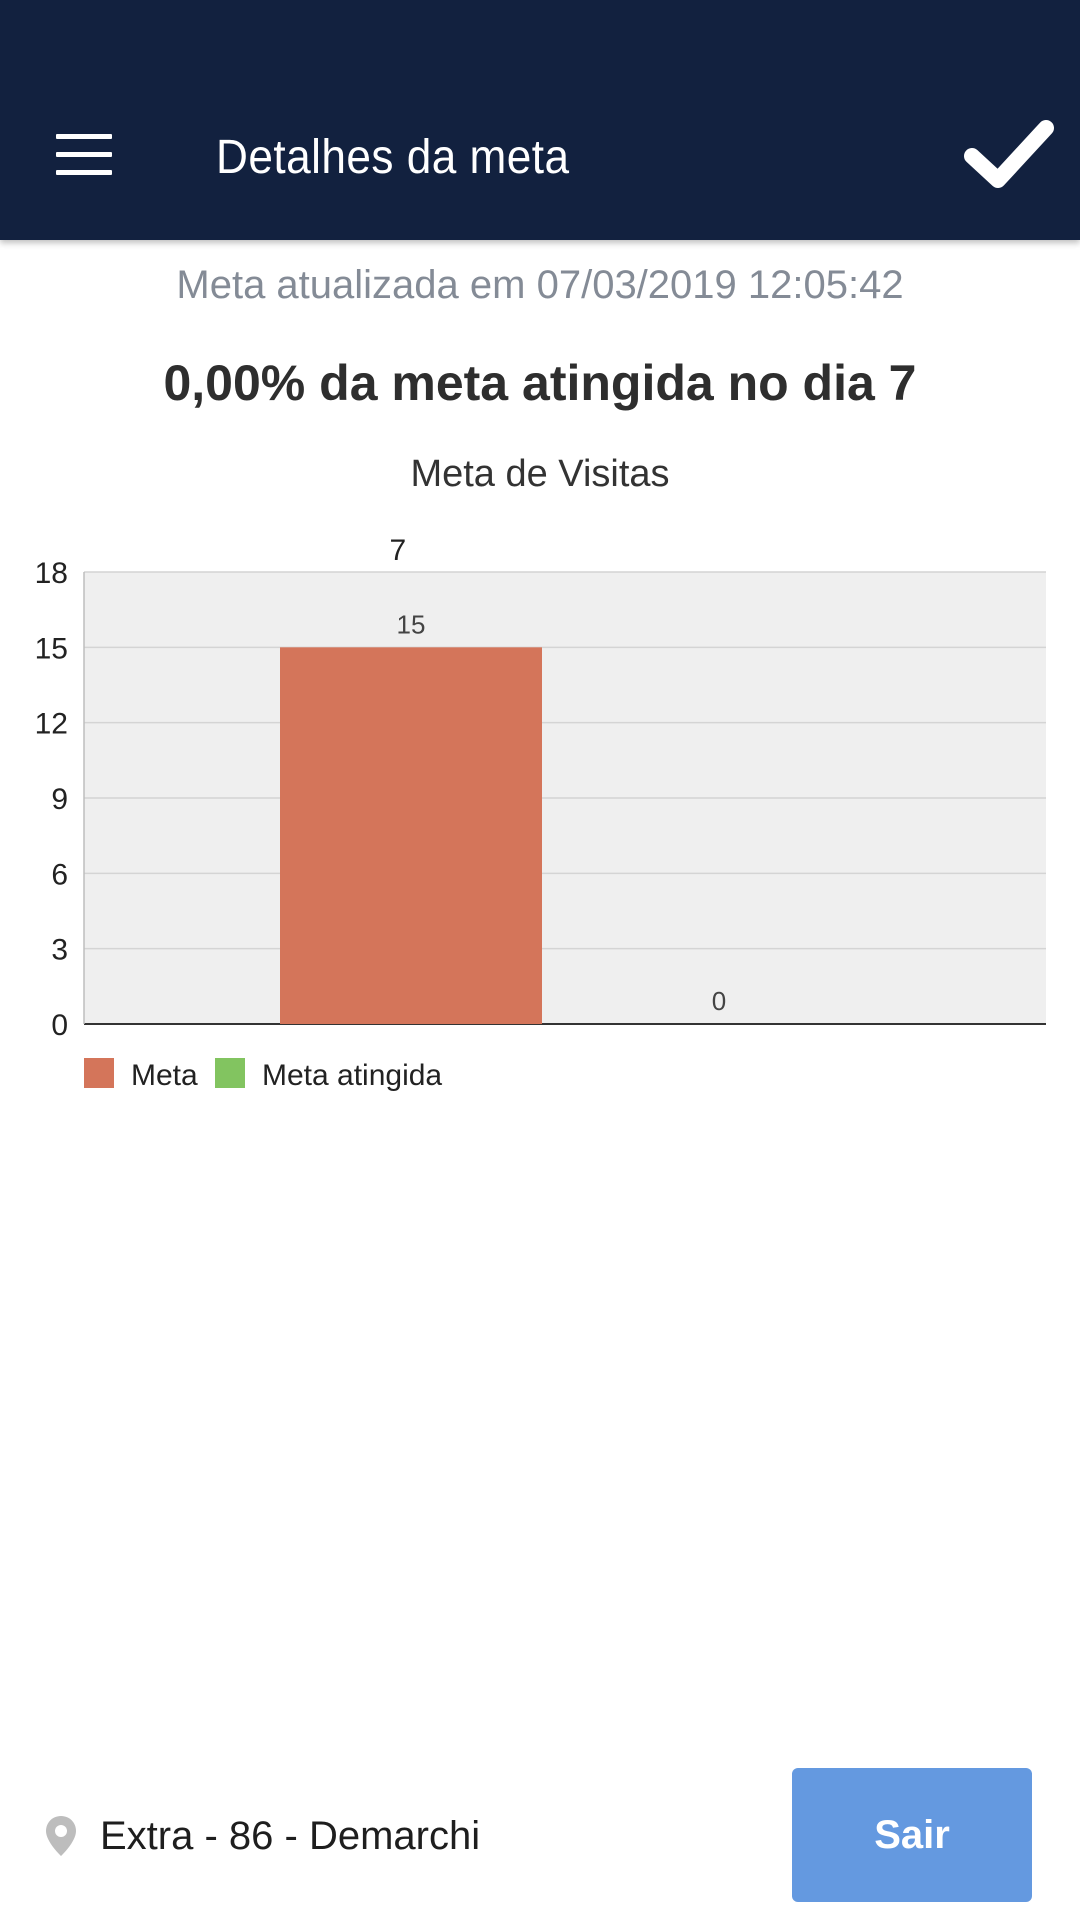 The height and width of the screenshot is (1920, 1080). I want to click on legend-label: Meta, so click(164, 1075).